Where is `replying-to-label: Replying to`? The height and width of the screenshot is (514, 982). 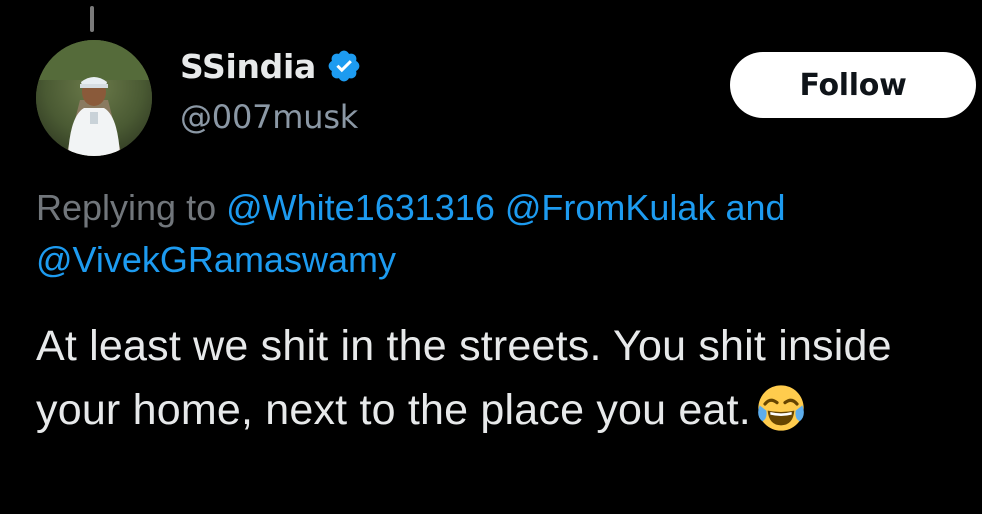 replying-to-label: Replying to is located at coordinates (126, 207).